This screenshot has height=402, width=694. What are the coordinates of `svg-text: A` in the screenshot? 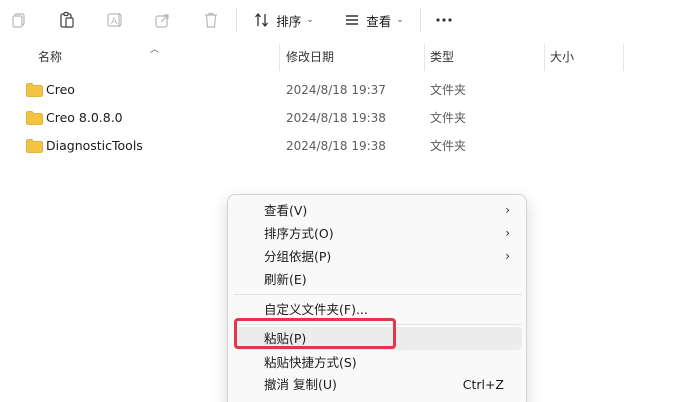 It's located at (114, 22).